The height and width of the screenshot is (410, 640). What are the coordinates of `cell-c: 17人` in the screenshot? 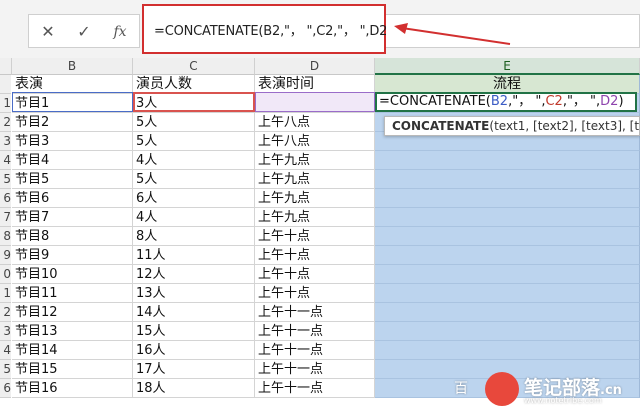 It's located at (194, 369).